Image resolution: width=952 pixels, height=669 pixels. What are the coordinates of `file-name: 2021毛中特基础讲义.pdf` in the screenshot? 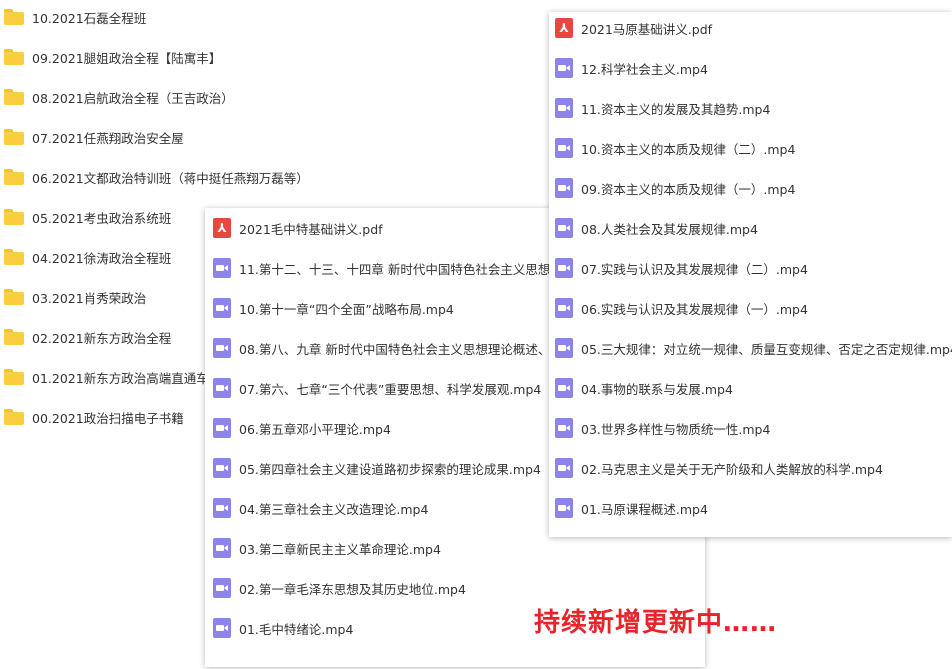 It's located at (311, 229).